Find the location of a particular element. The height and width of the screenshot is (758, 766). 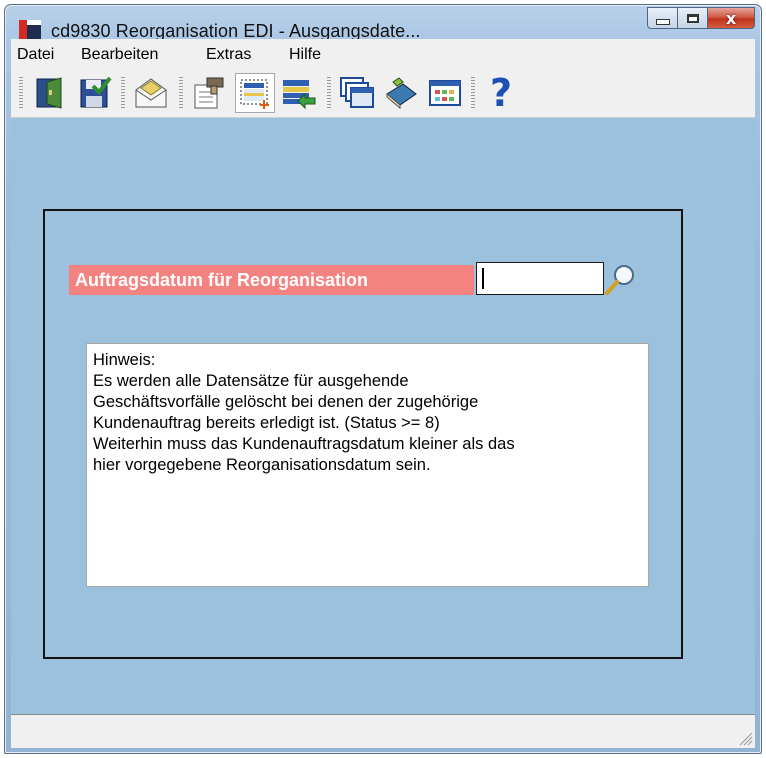

minimize-button is located at coordinates (662, 18).